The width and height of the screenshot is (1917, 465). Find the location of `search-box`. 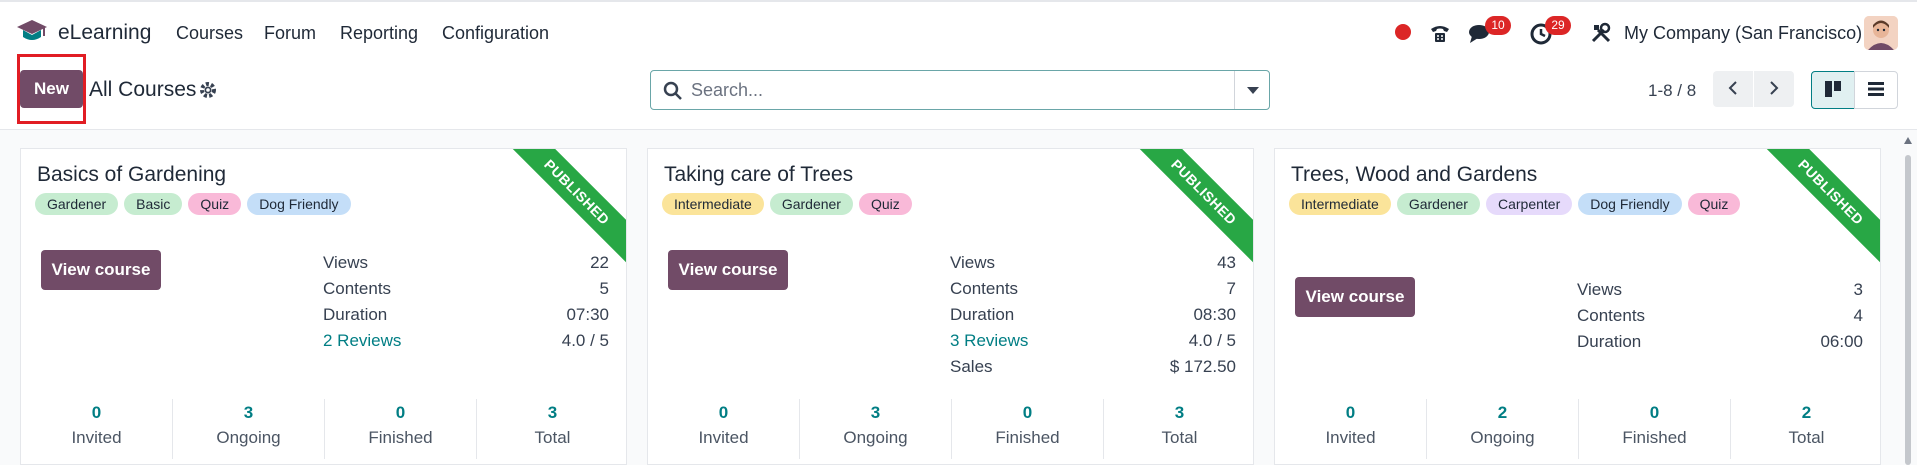

search-box is located at coordinates (960, 90).